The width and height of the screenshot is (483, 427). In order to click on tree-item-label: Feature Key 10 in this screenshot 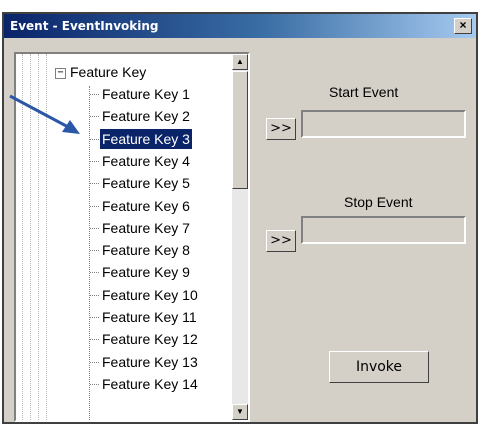, I will do `click(150, 294)`.